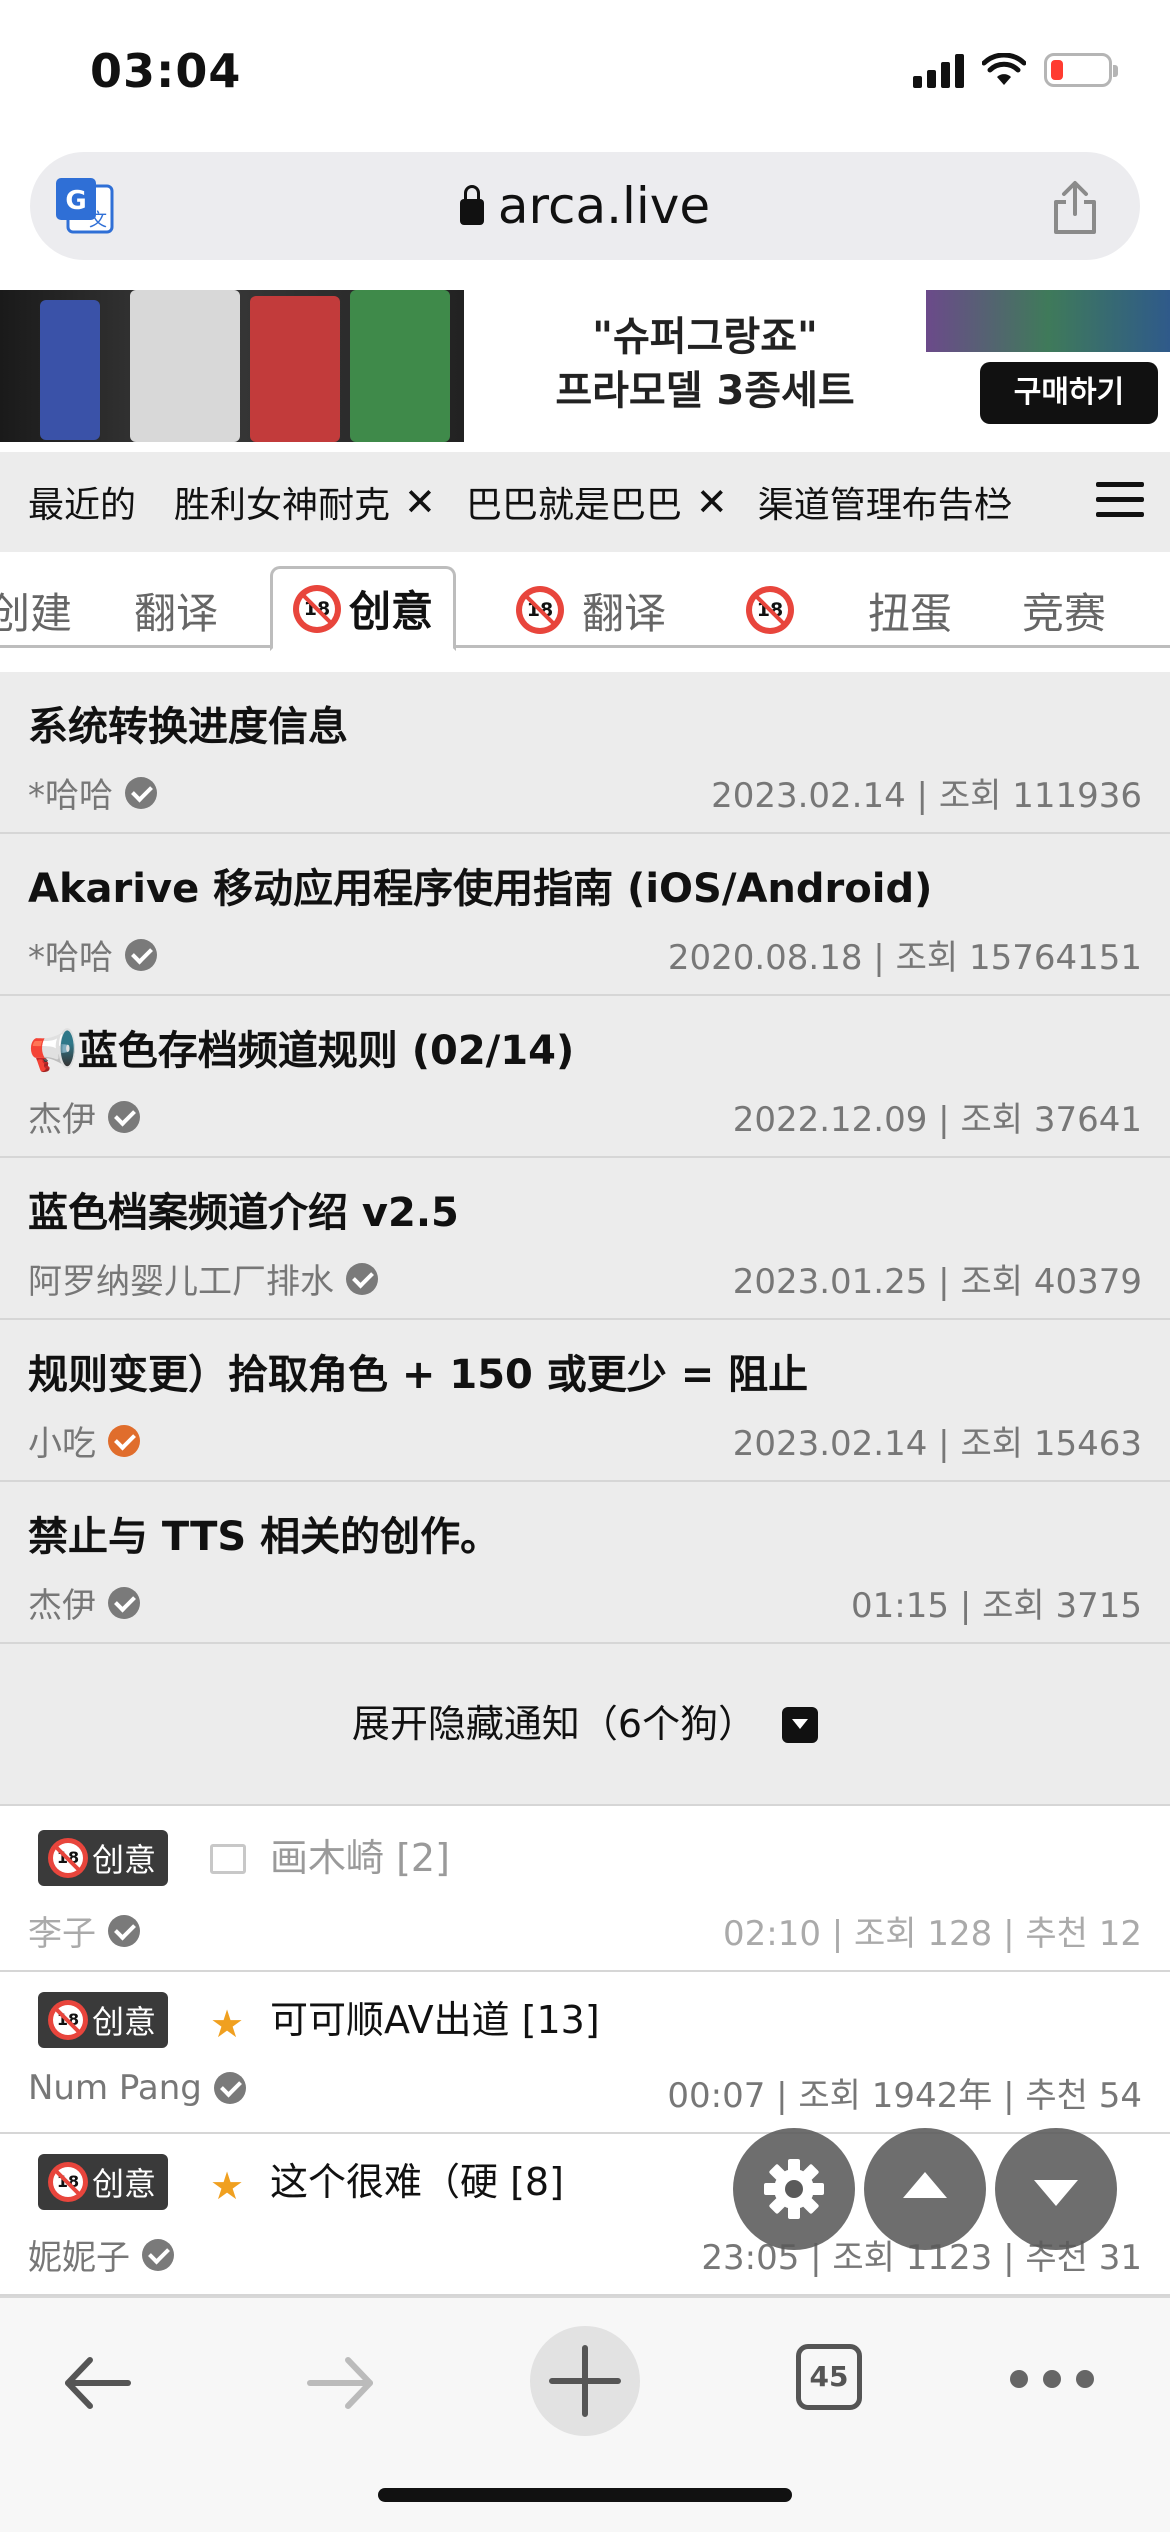  What do you see at coordinates (417, 2182) in the screenshot?
I see `post-title: 这个很难（硬 [8]` at bounding box center [417, 2182].